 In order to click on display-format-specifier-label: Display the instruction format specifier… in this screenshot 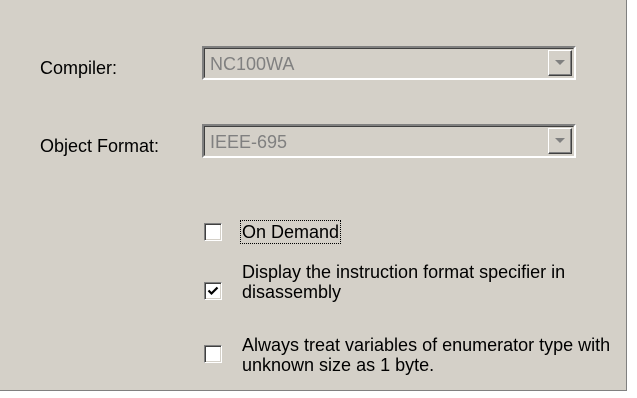, I will do `click(437, 282)`.